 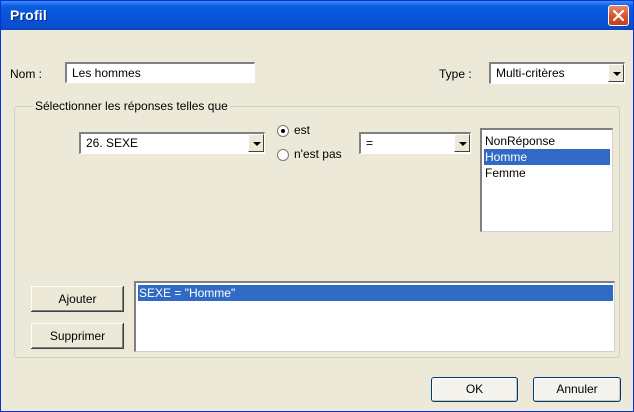 I want to click on groupbox-title: Sélectionner les réponses telles que, so click(x=131, y=106).